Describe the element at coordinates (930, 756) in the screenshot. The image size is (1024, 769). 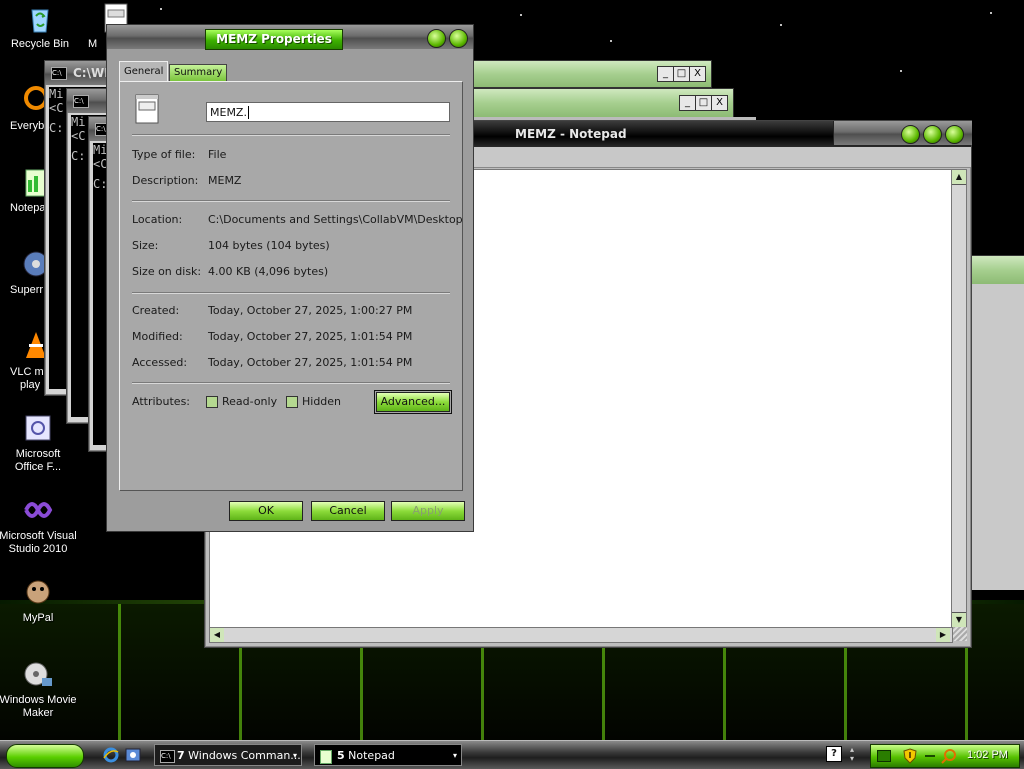
I see `volume-icon` at that location.